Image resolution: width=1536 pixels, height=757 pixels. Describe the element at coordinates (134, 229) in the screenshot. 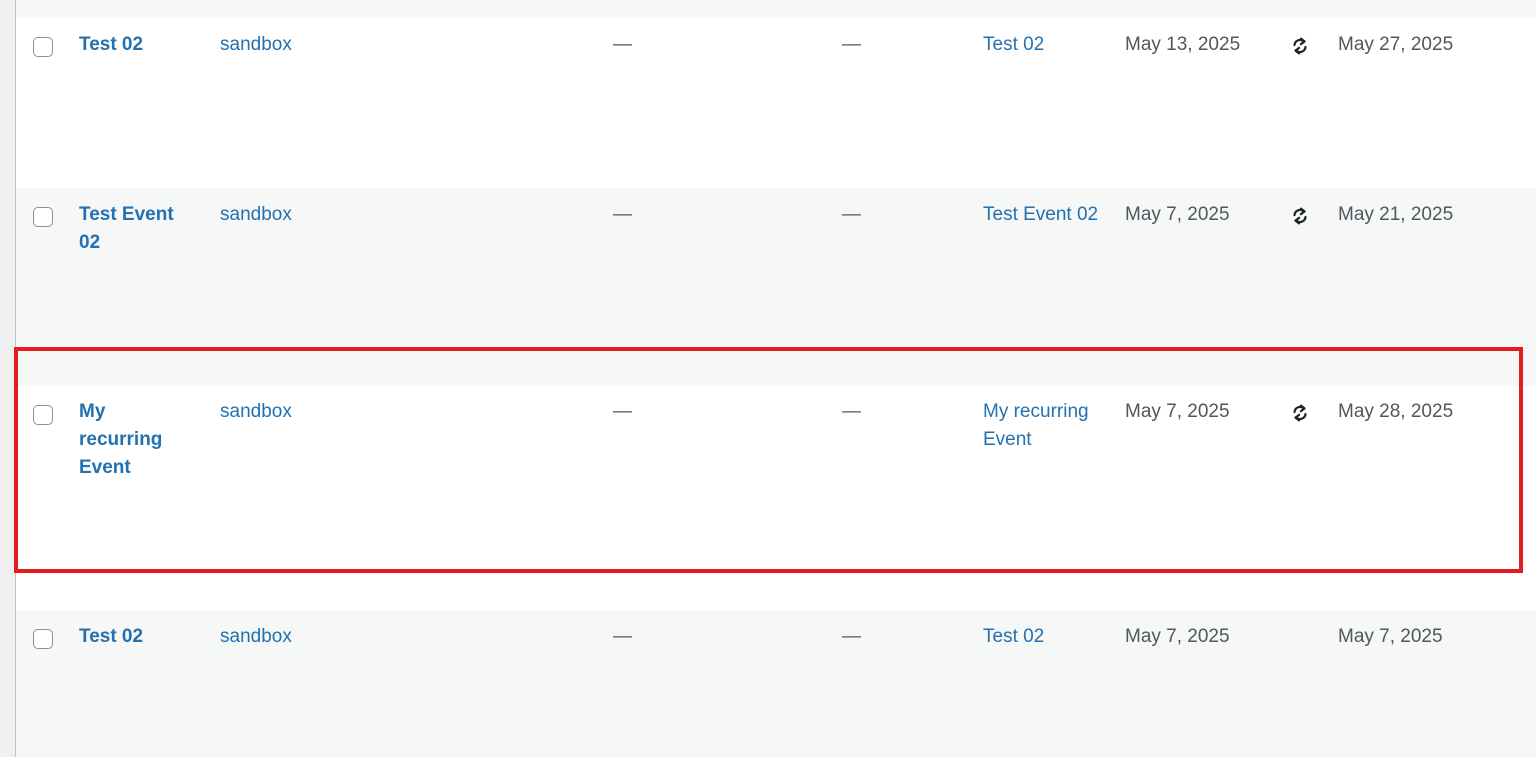

I see `event-title-link: Test Event 02` at that location.